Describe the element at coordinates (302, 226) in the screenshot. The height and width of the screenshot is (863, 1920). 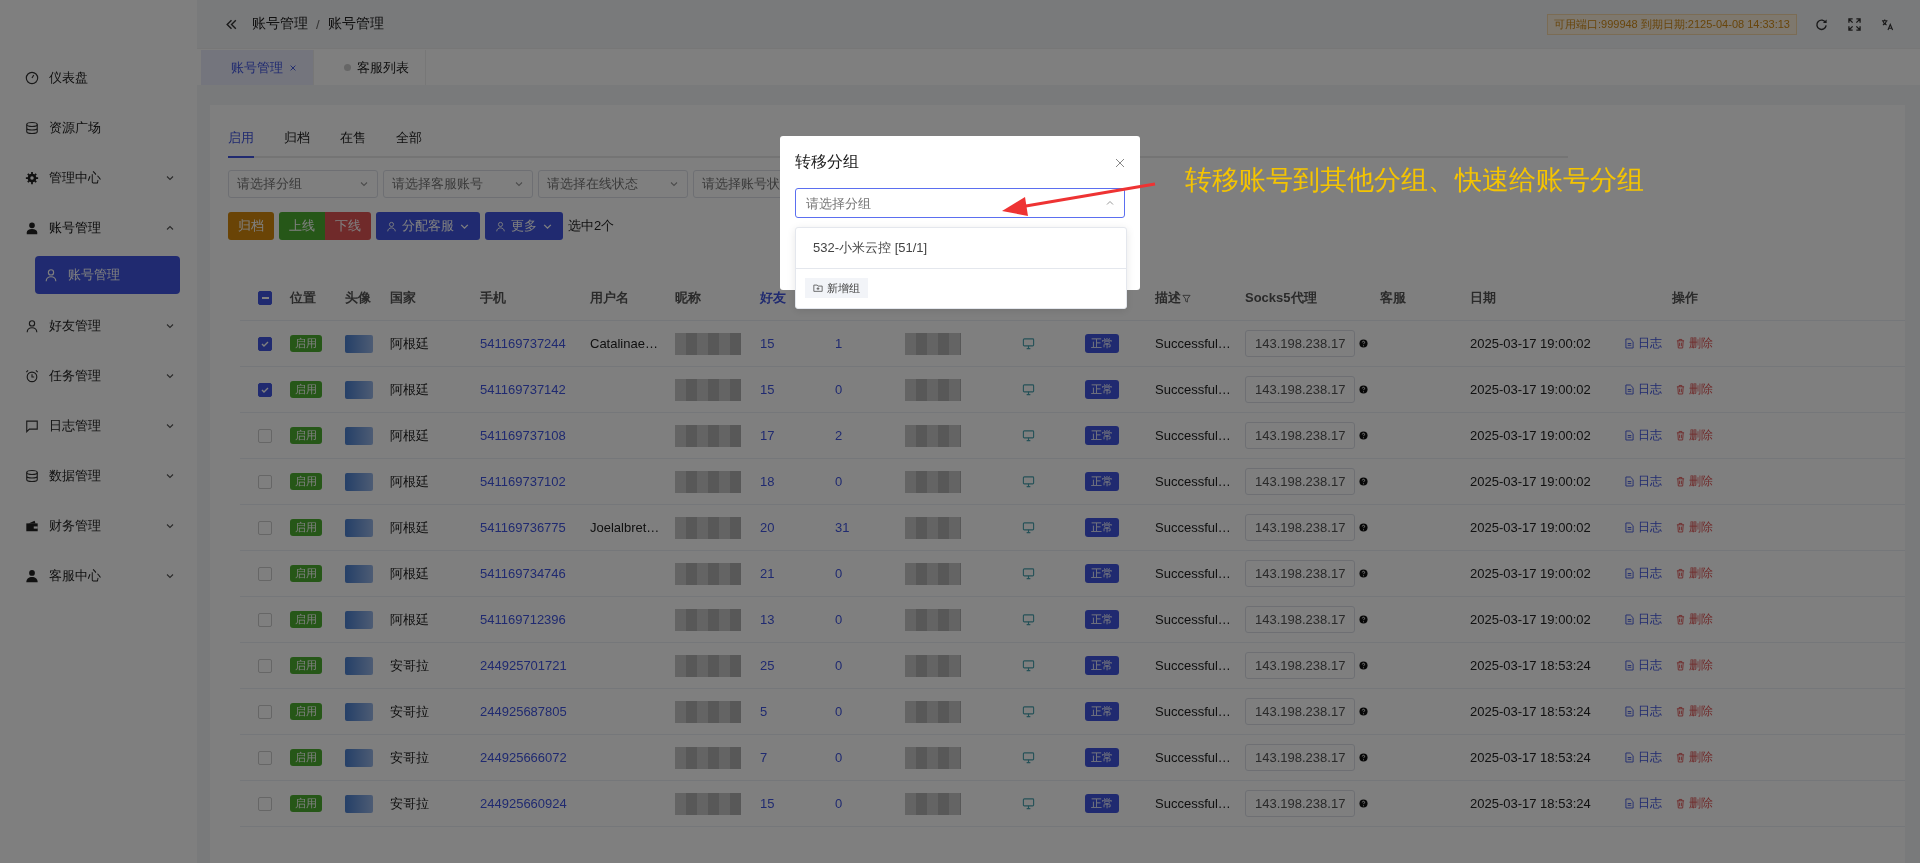
I see `toolbar-button: 上线` at that location.